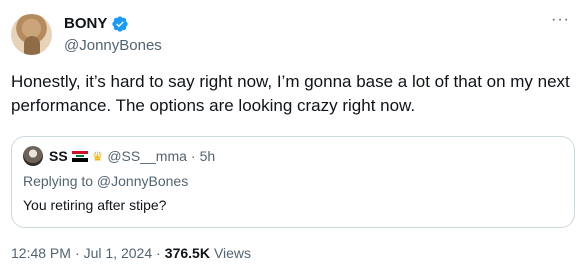 The image size is (587, 270). What do you see at coordinates (560, 20) in the screenshot?
I see `more-icon: ···` at bounding box center [560, 20].